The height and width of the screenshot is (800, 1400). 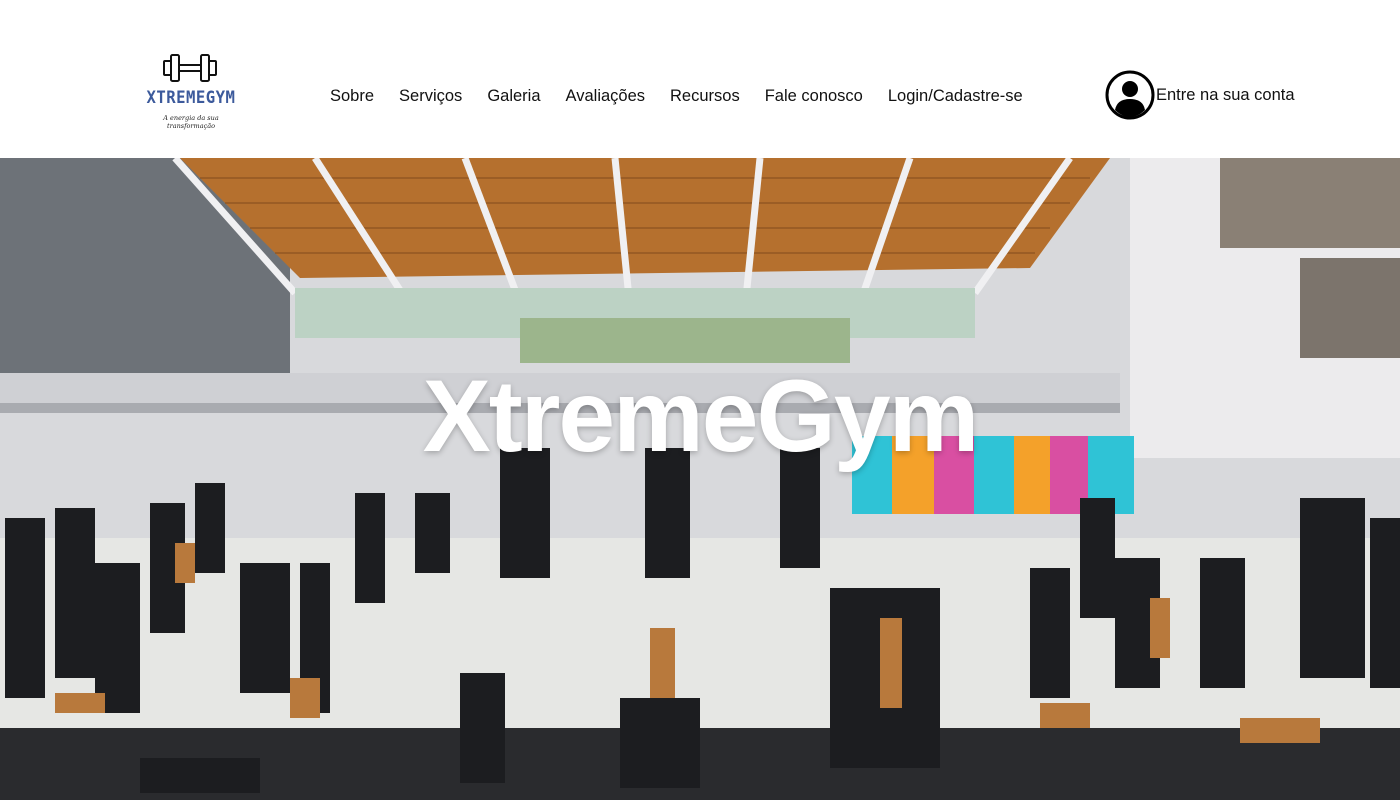 What do you see at coordinates (513, 96) in the screenshot?
I see `nav-item-galeria: Galeria` at bounding box center [513, 96].